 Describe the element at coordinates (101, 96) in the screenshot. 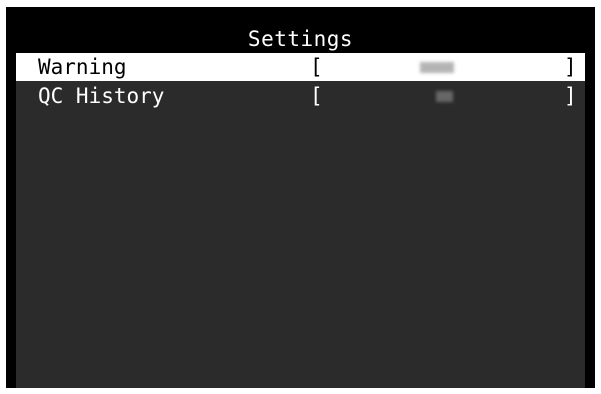

I see `menu-item-label: QC History` at that location.